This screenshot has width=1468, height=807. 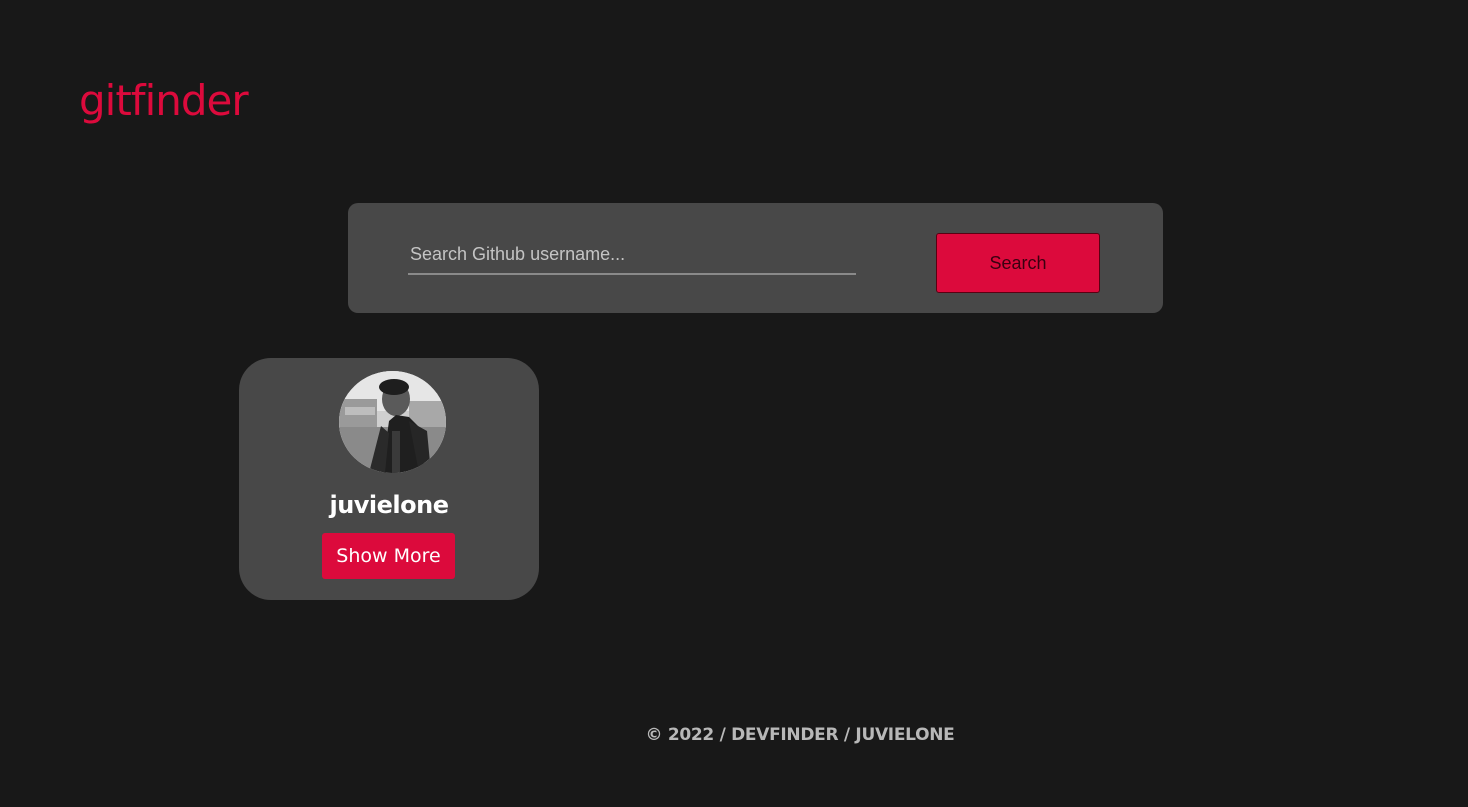 I want to click on app-logo: gitfinder, so click(x=164, y=100).